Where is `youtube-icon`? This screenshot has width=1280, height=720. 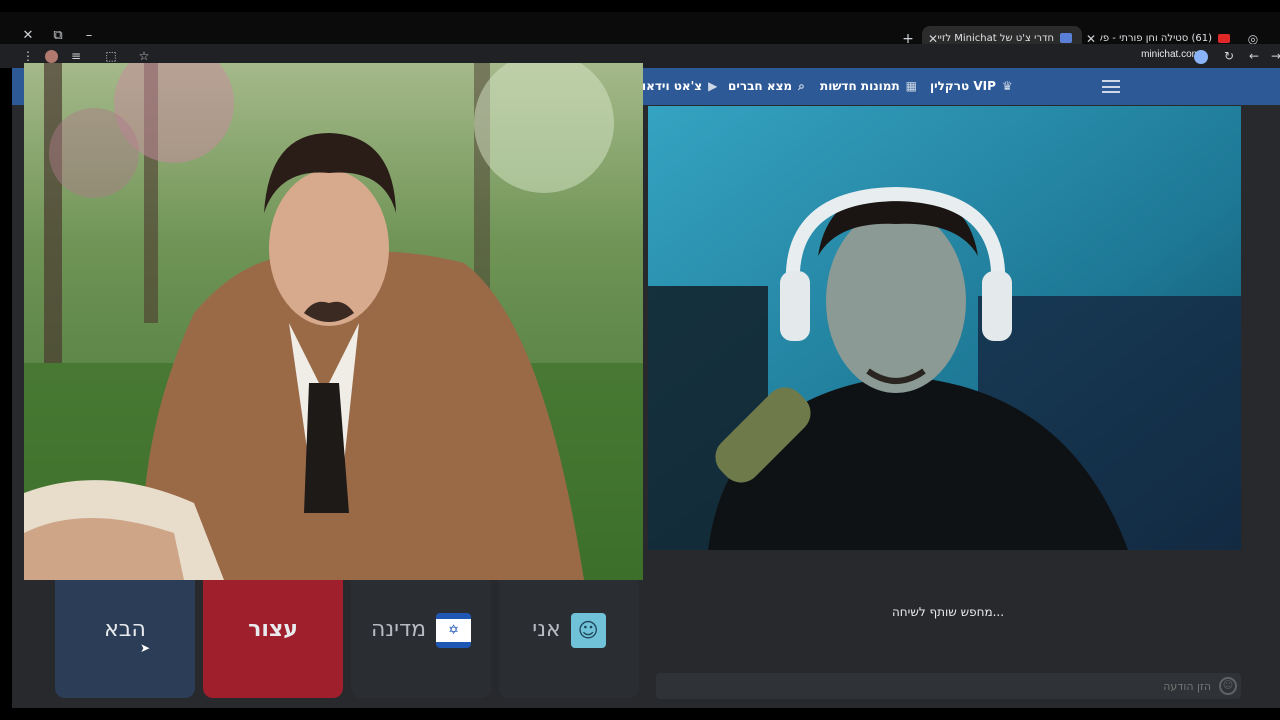
youtube-icon is located at coordinates (1224, 38).